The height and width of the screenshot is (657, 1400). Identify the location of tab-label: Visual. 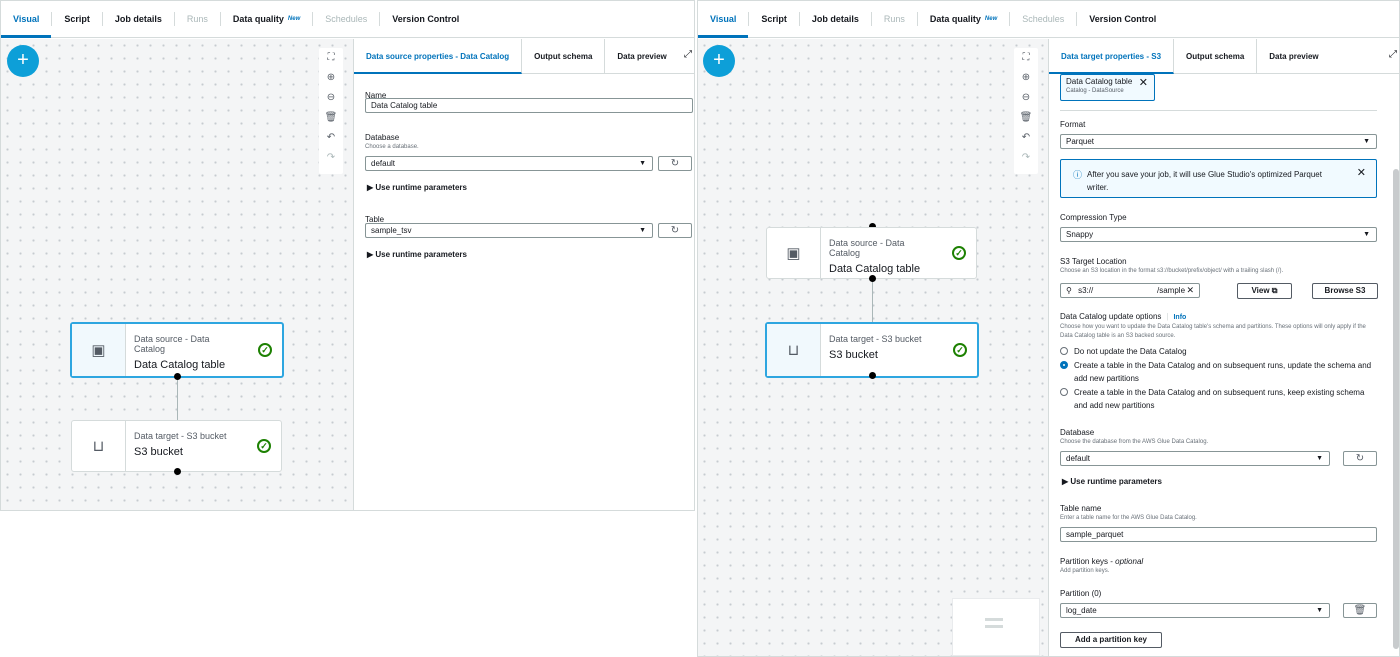
(723, 19).